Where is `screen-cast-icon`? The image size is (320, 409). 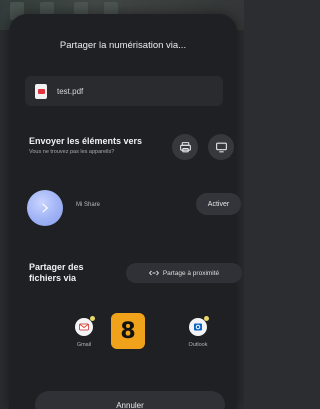
screen-cast-icon is located at coordinates (221, 147).